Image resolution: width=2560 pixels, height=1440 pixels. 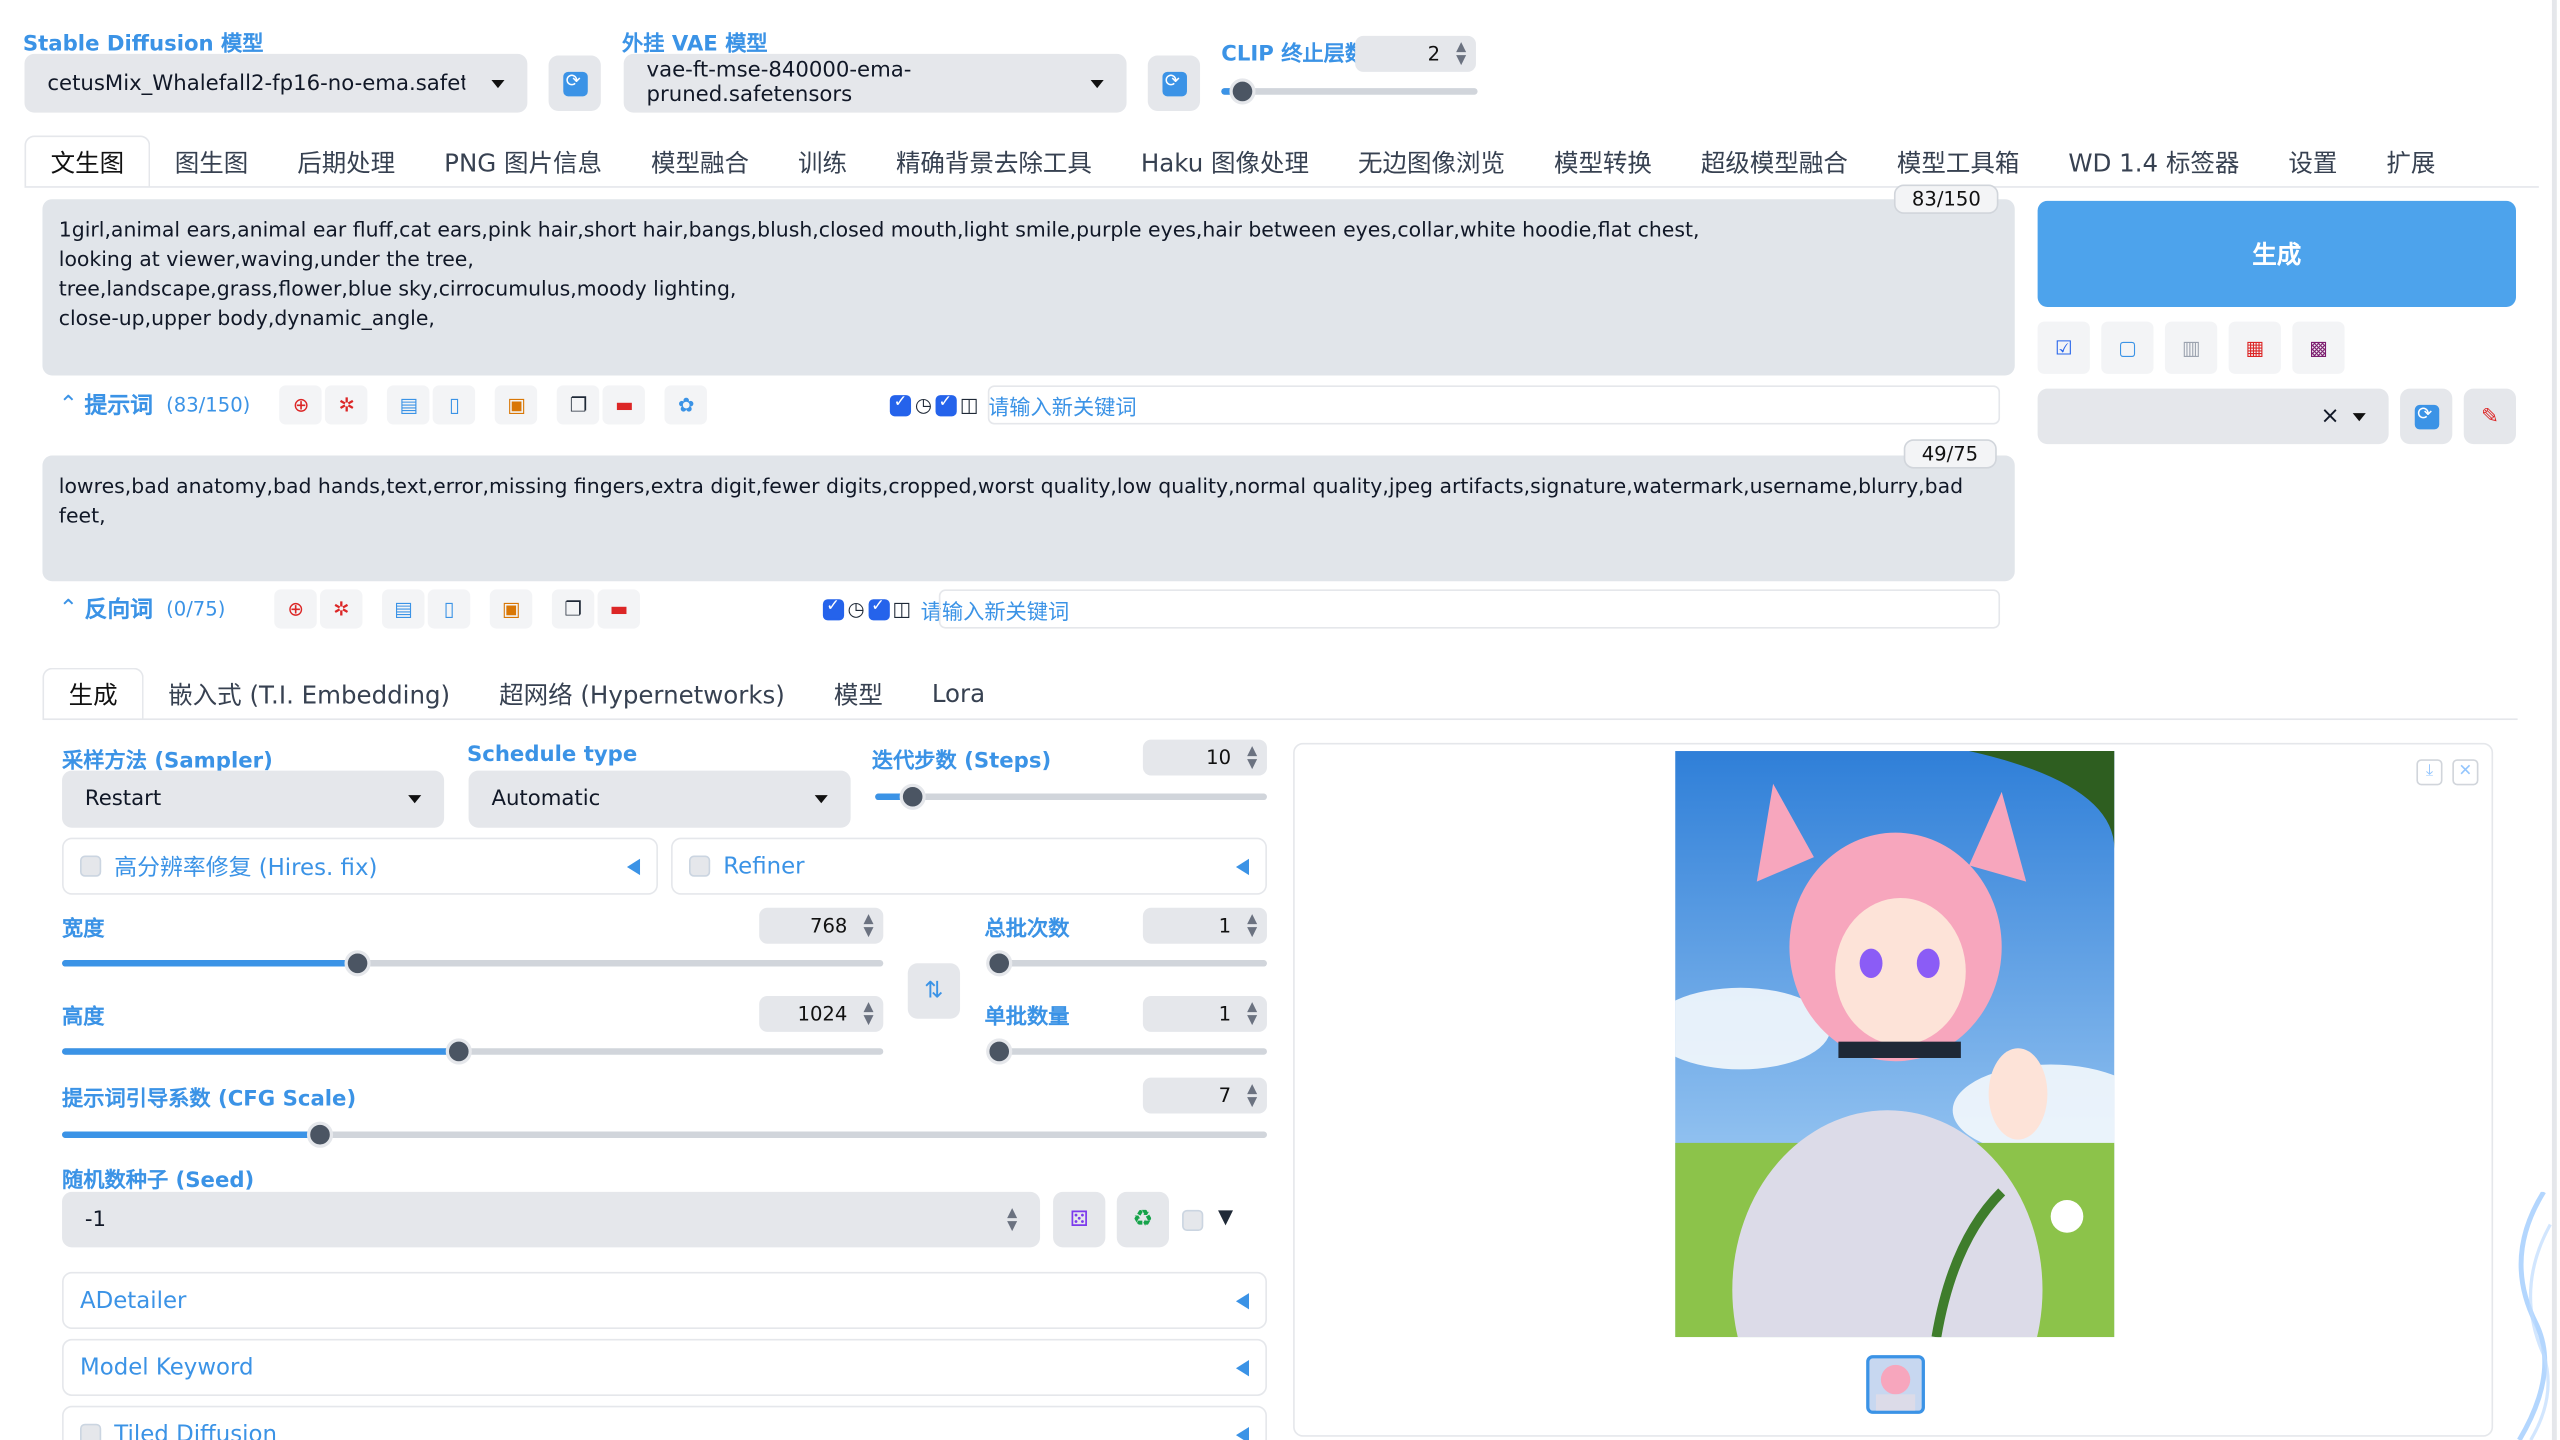 What do you see at coordinates (2063, 347) in the screenshot?
I see `checkbox-icon: ☑` at bounding box center [2063, 347].